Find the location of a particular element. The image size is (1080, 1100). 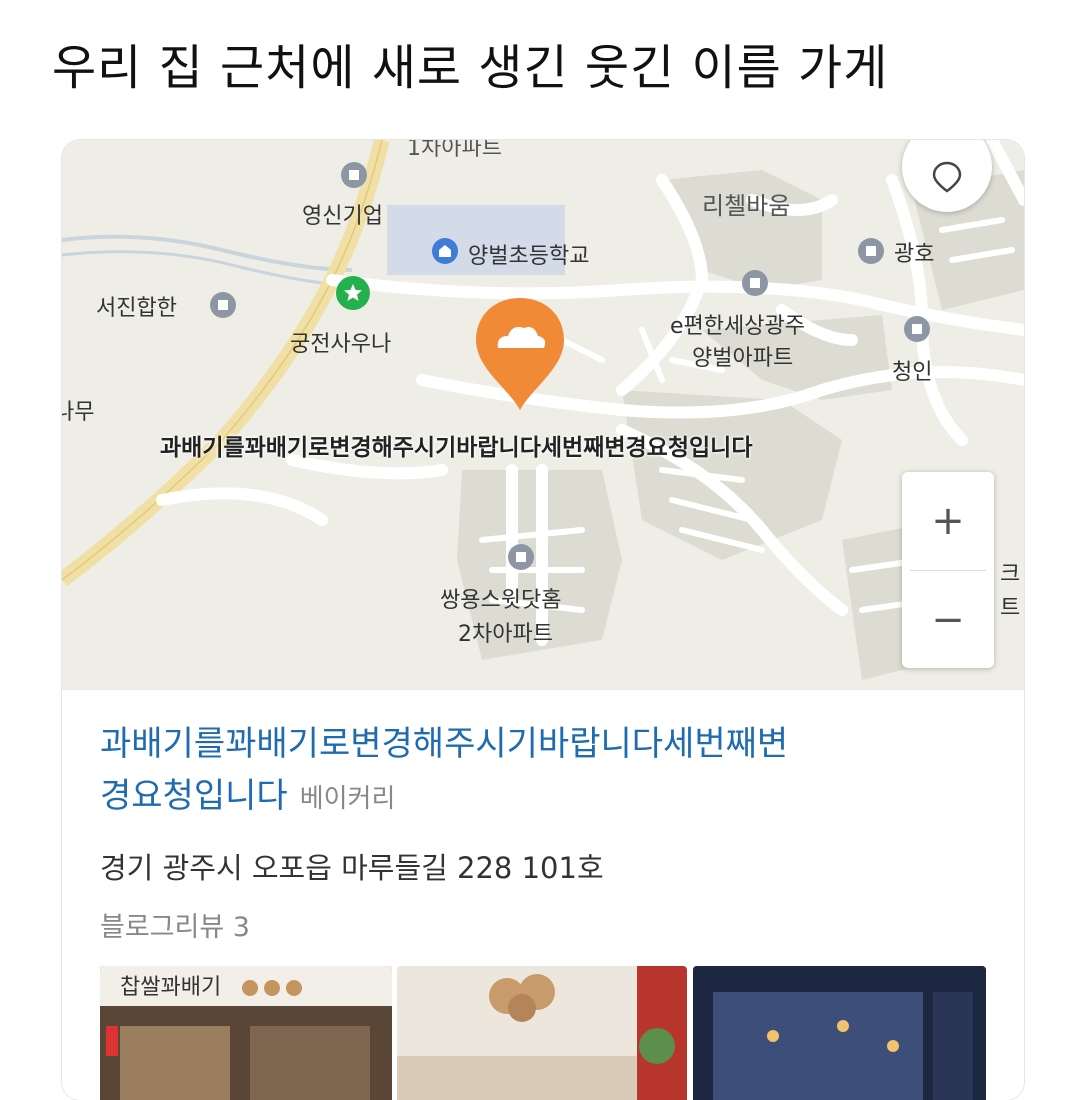

map-label-edge-2: 트 is located at coordinates (1010, 608).